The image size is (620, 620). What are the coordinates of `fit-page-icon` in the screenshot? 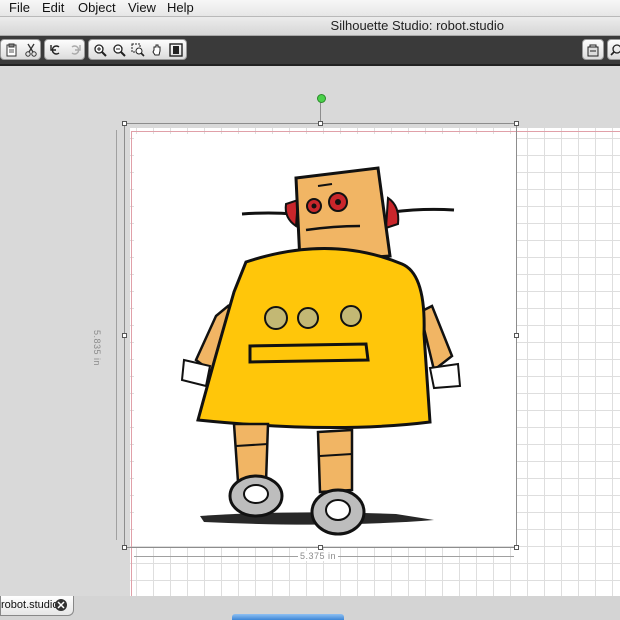 It's located at (176, 49).